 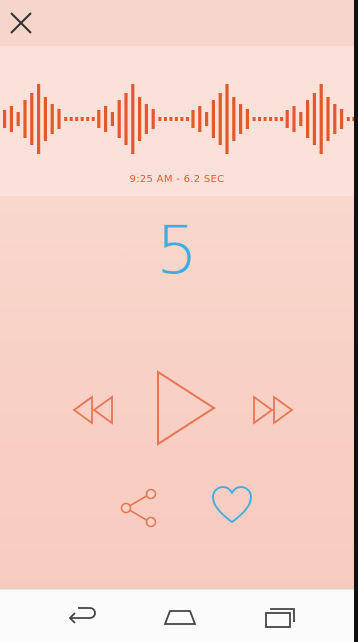 I want to click on playback-controls, so click(x=177, y=411).